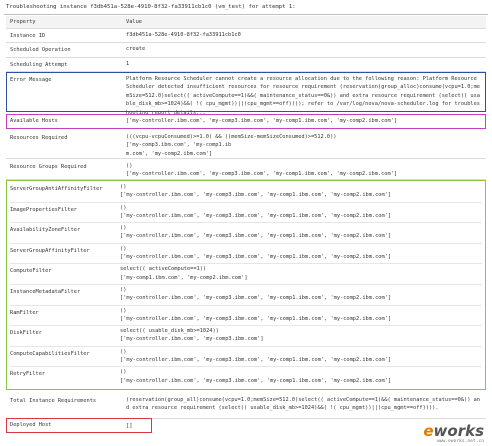  What do you see at coordinates (246, 65) in the screenshot?
I see `row-scheduling-attempt: Scheduling Attempt 1` at bounding box center [246, 65].